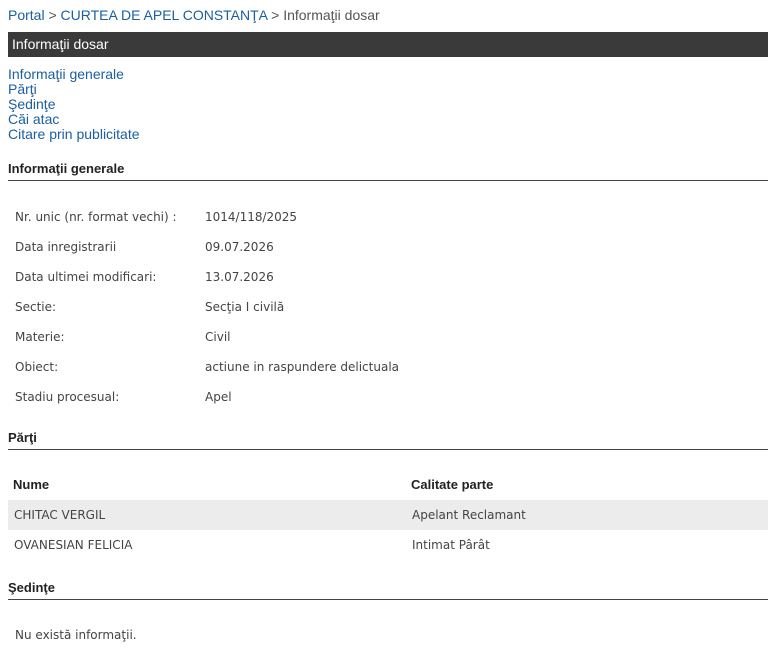 The height and width of the screenshot is (666, 778). I want to click on breadcrumb-court-link: CURTEA DE APEL CONSTANŢA, so click(164, 15).